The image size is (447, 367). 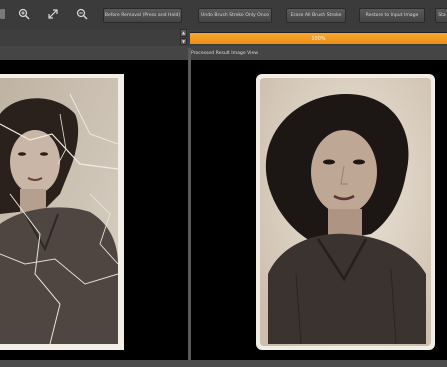 What do you see at coordinates (4, 14) in the screenshot?
I see `partial-tool-icon` at bounding box center [4, 14].